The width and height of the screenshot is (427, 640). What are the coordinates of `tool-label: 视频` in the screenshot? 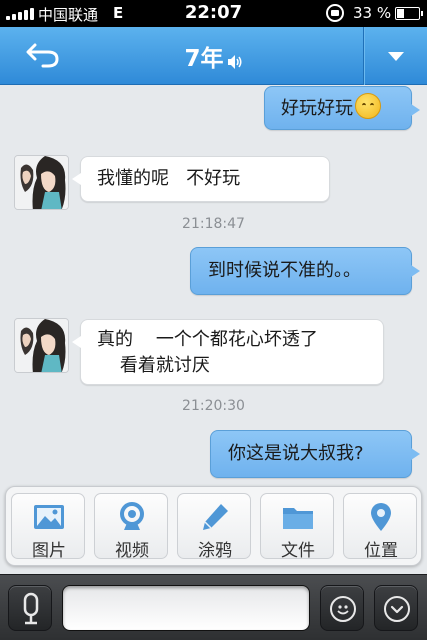 It's located at (132, 551).